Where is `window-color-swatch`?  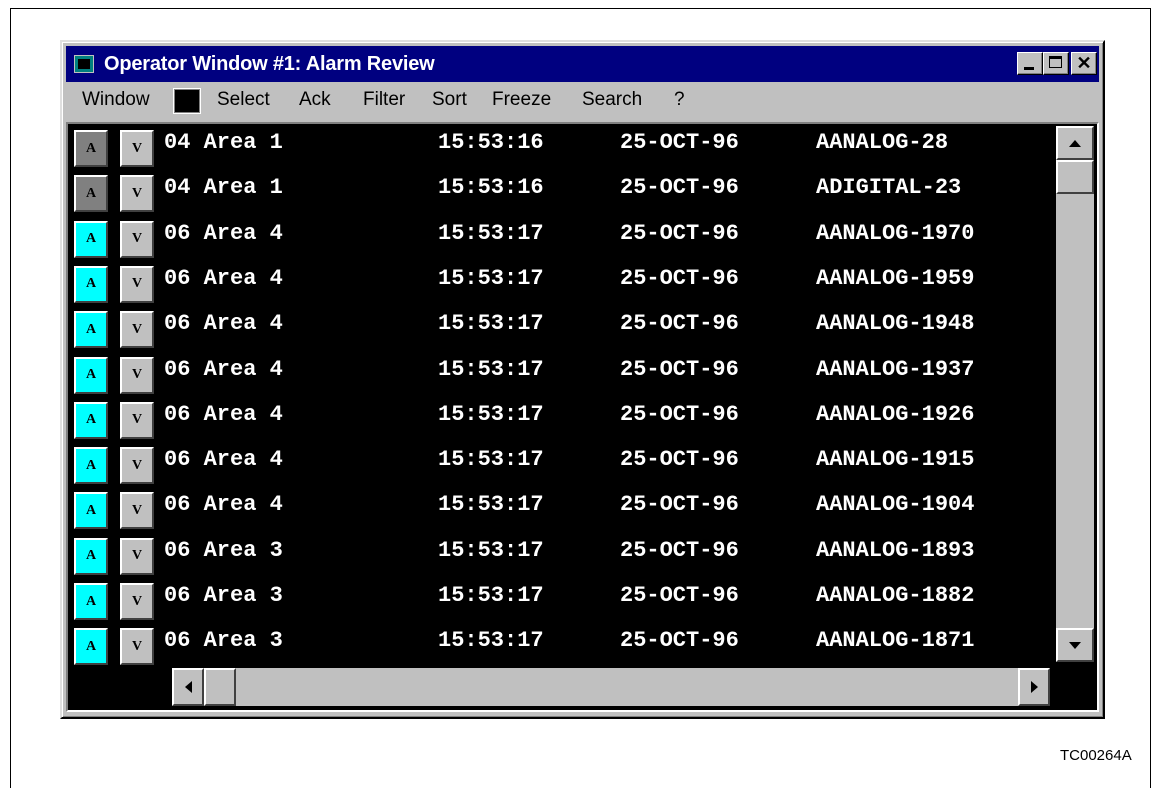 window-color-swatch is located at coordinates (187, 101).